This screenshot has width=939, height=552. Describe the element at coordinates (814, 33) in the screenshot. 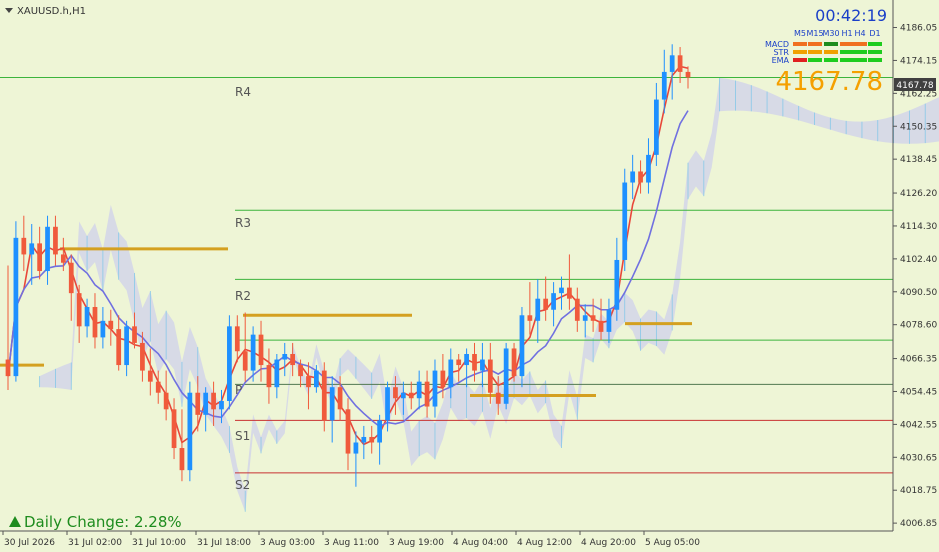

I see `timeframe-label: M15` at that location.